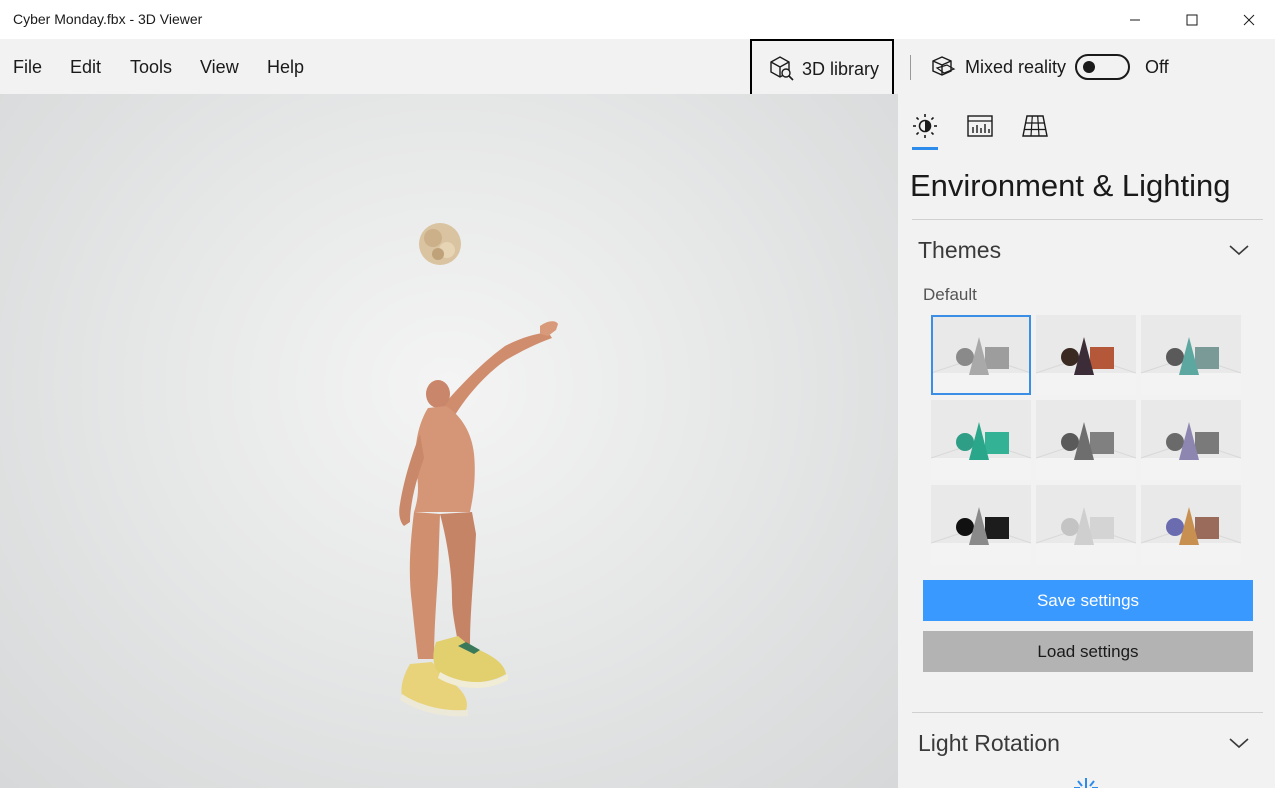 This screenshot has width=1275, height=788. Describe the element at coordinates (85, 67) in the screenshot. I see `menu-edit: Edit` at that location.